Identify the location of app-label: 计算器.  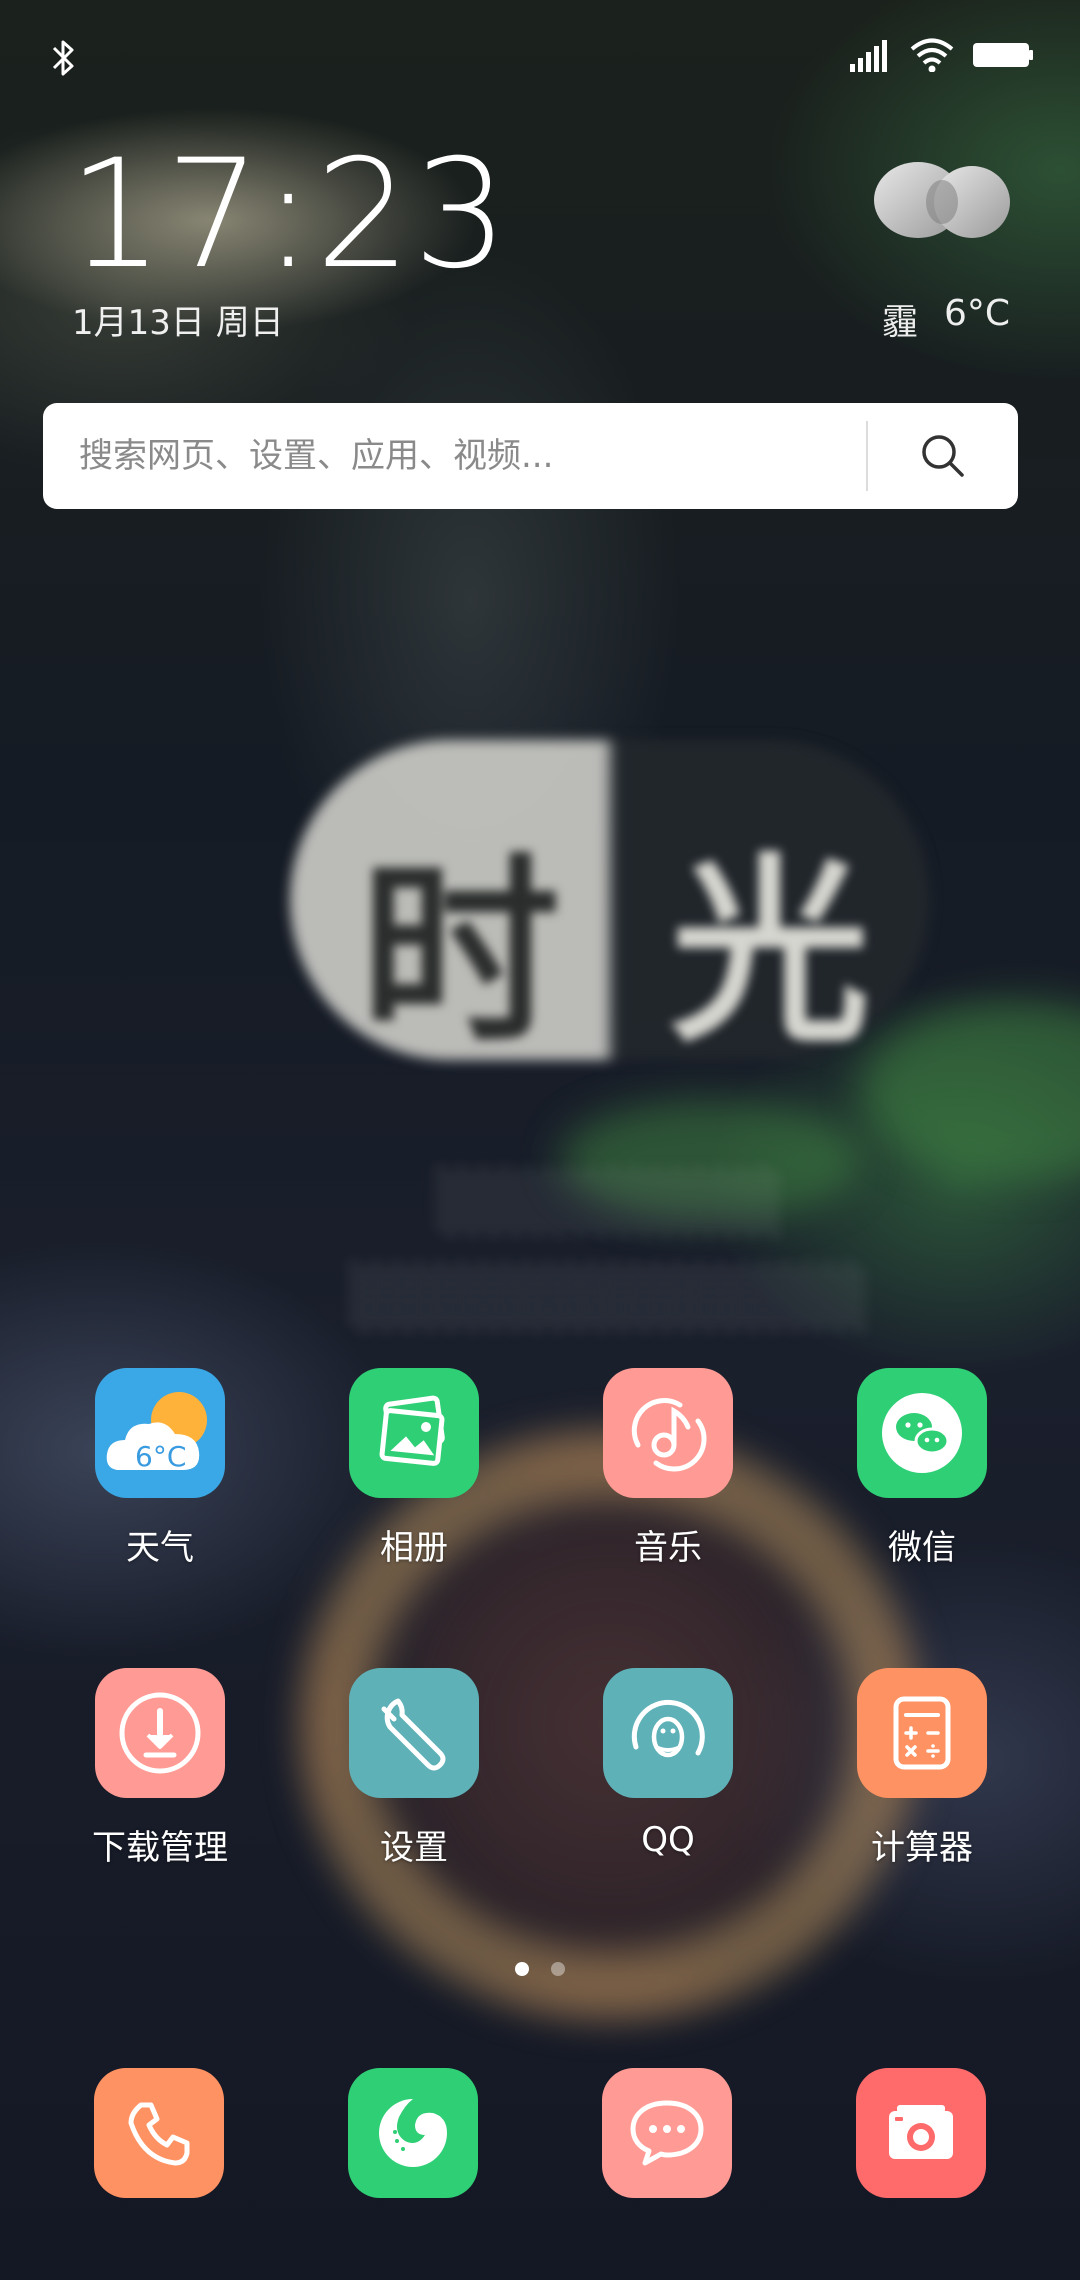
(922, 1848).